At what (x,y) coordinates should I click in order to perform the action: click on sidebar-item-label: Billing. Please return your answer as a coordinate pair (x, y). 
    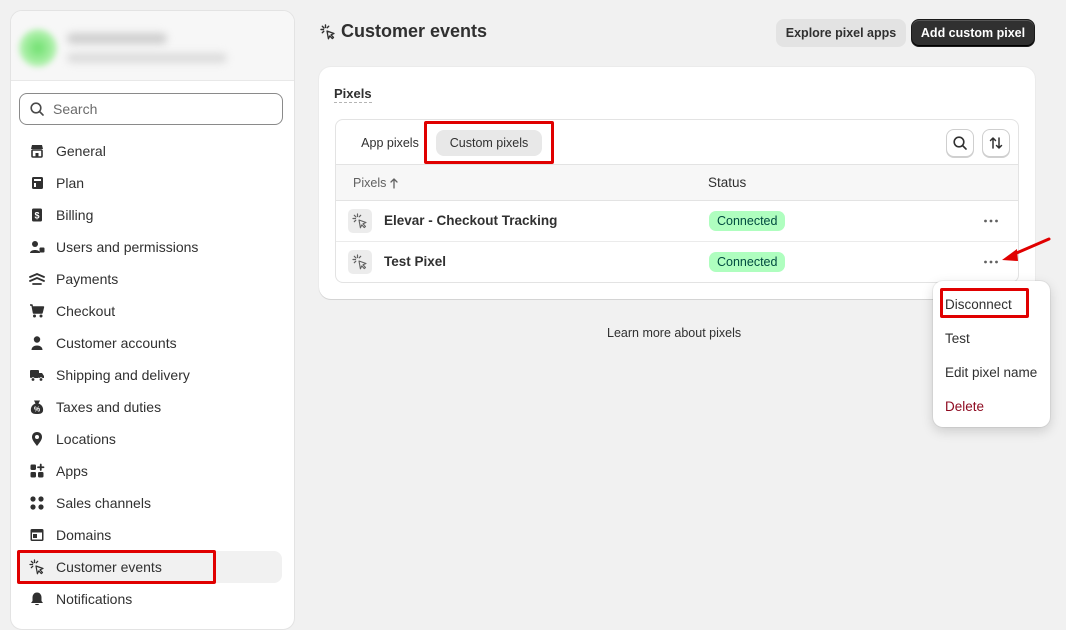
    Looking at the image, I should click on (75, 215).